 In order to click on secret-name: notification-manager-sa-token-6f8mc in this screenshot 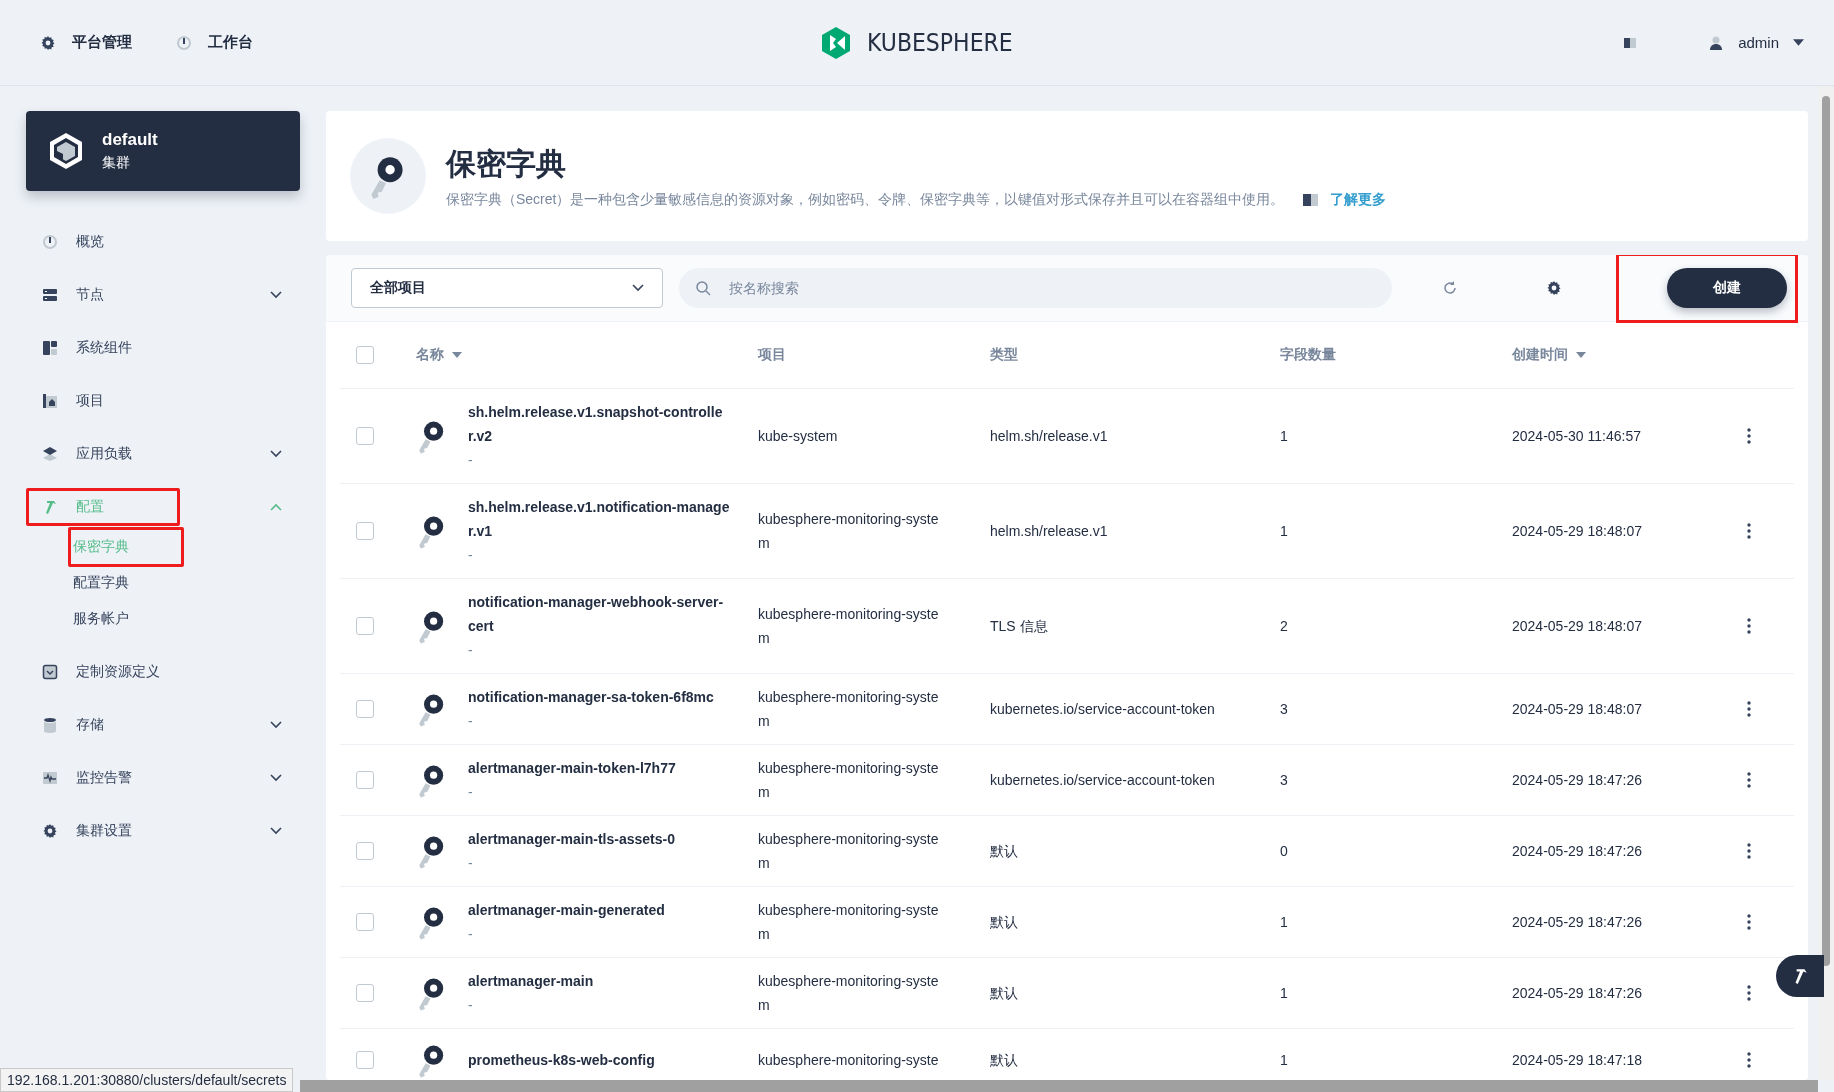, I will do `click(599, 697)`.